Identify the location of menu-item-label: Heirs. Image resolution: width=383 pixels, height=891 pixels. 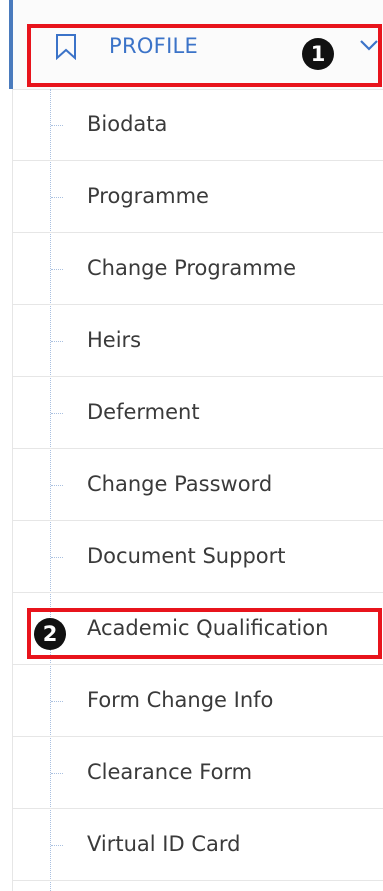
(114, 340).